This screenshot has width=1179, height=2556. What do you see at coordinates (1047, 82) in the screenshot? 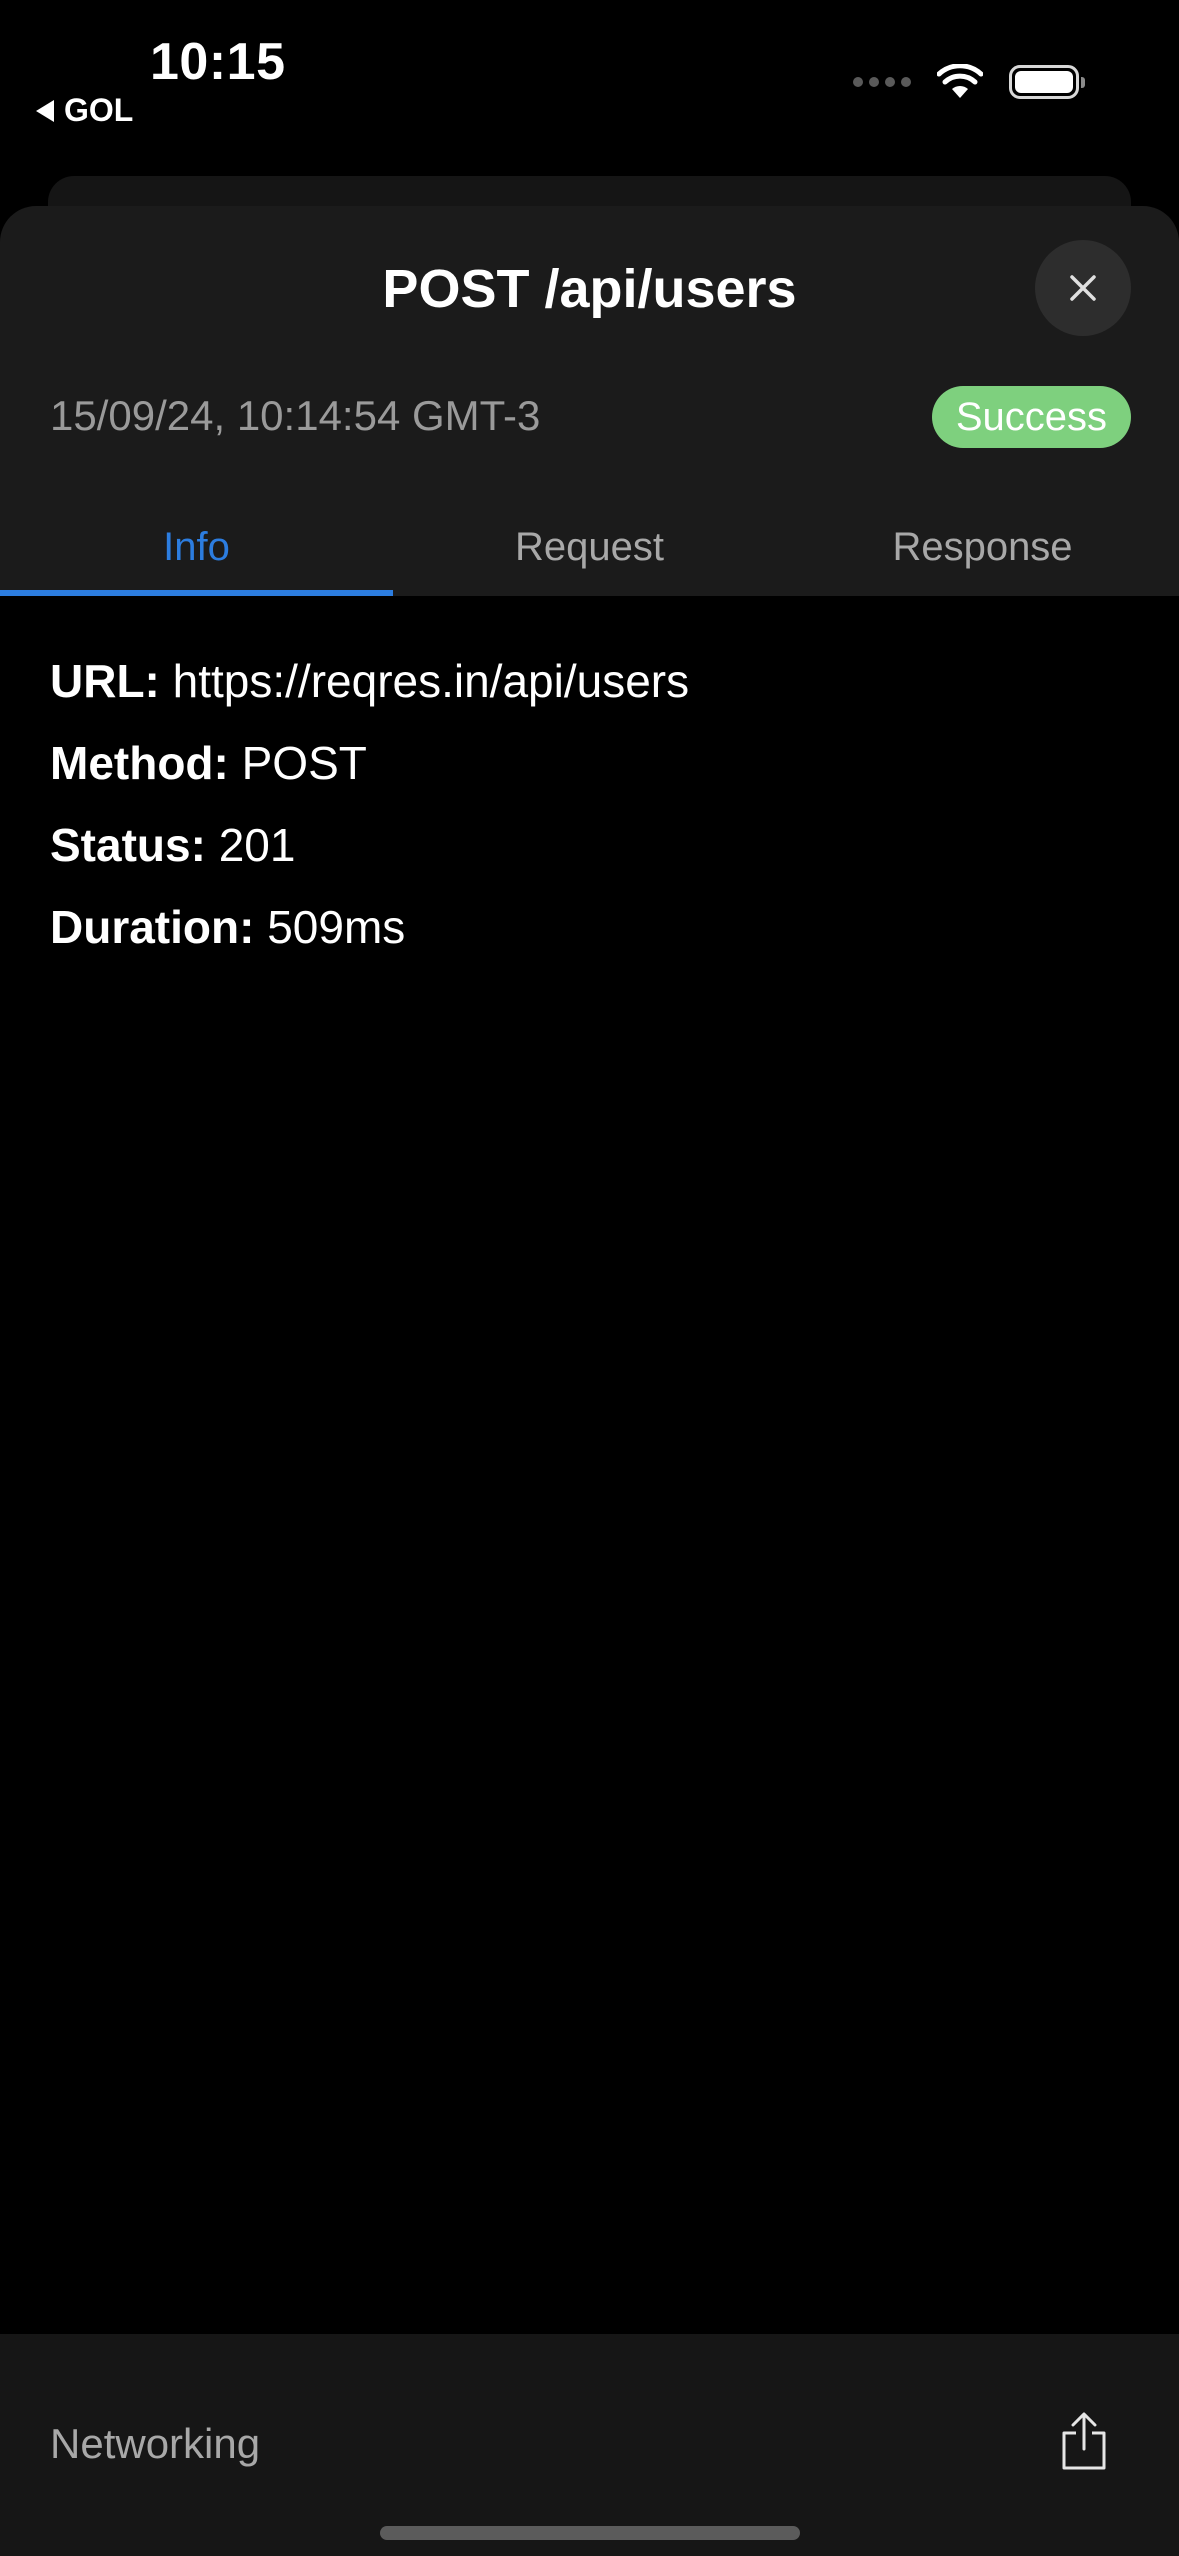
I see `battery-icon` at bounding box center [1047, 82].